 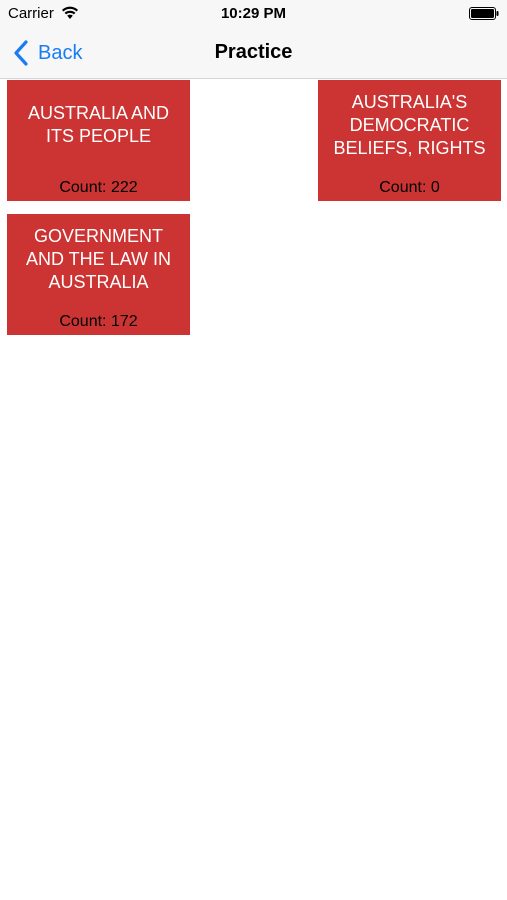 What do you see at coordinates (435, 187) in the screenshot?
I see `count-value: 0` at bounding box center [435, 187].